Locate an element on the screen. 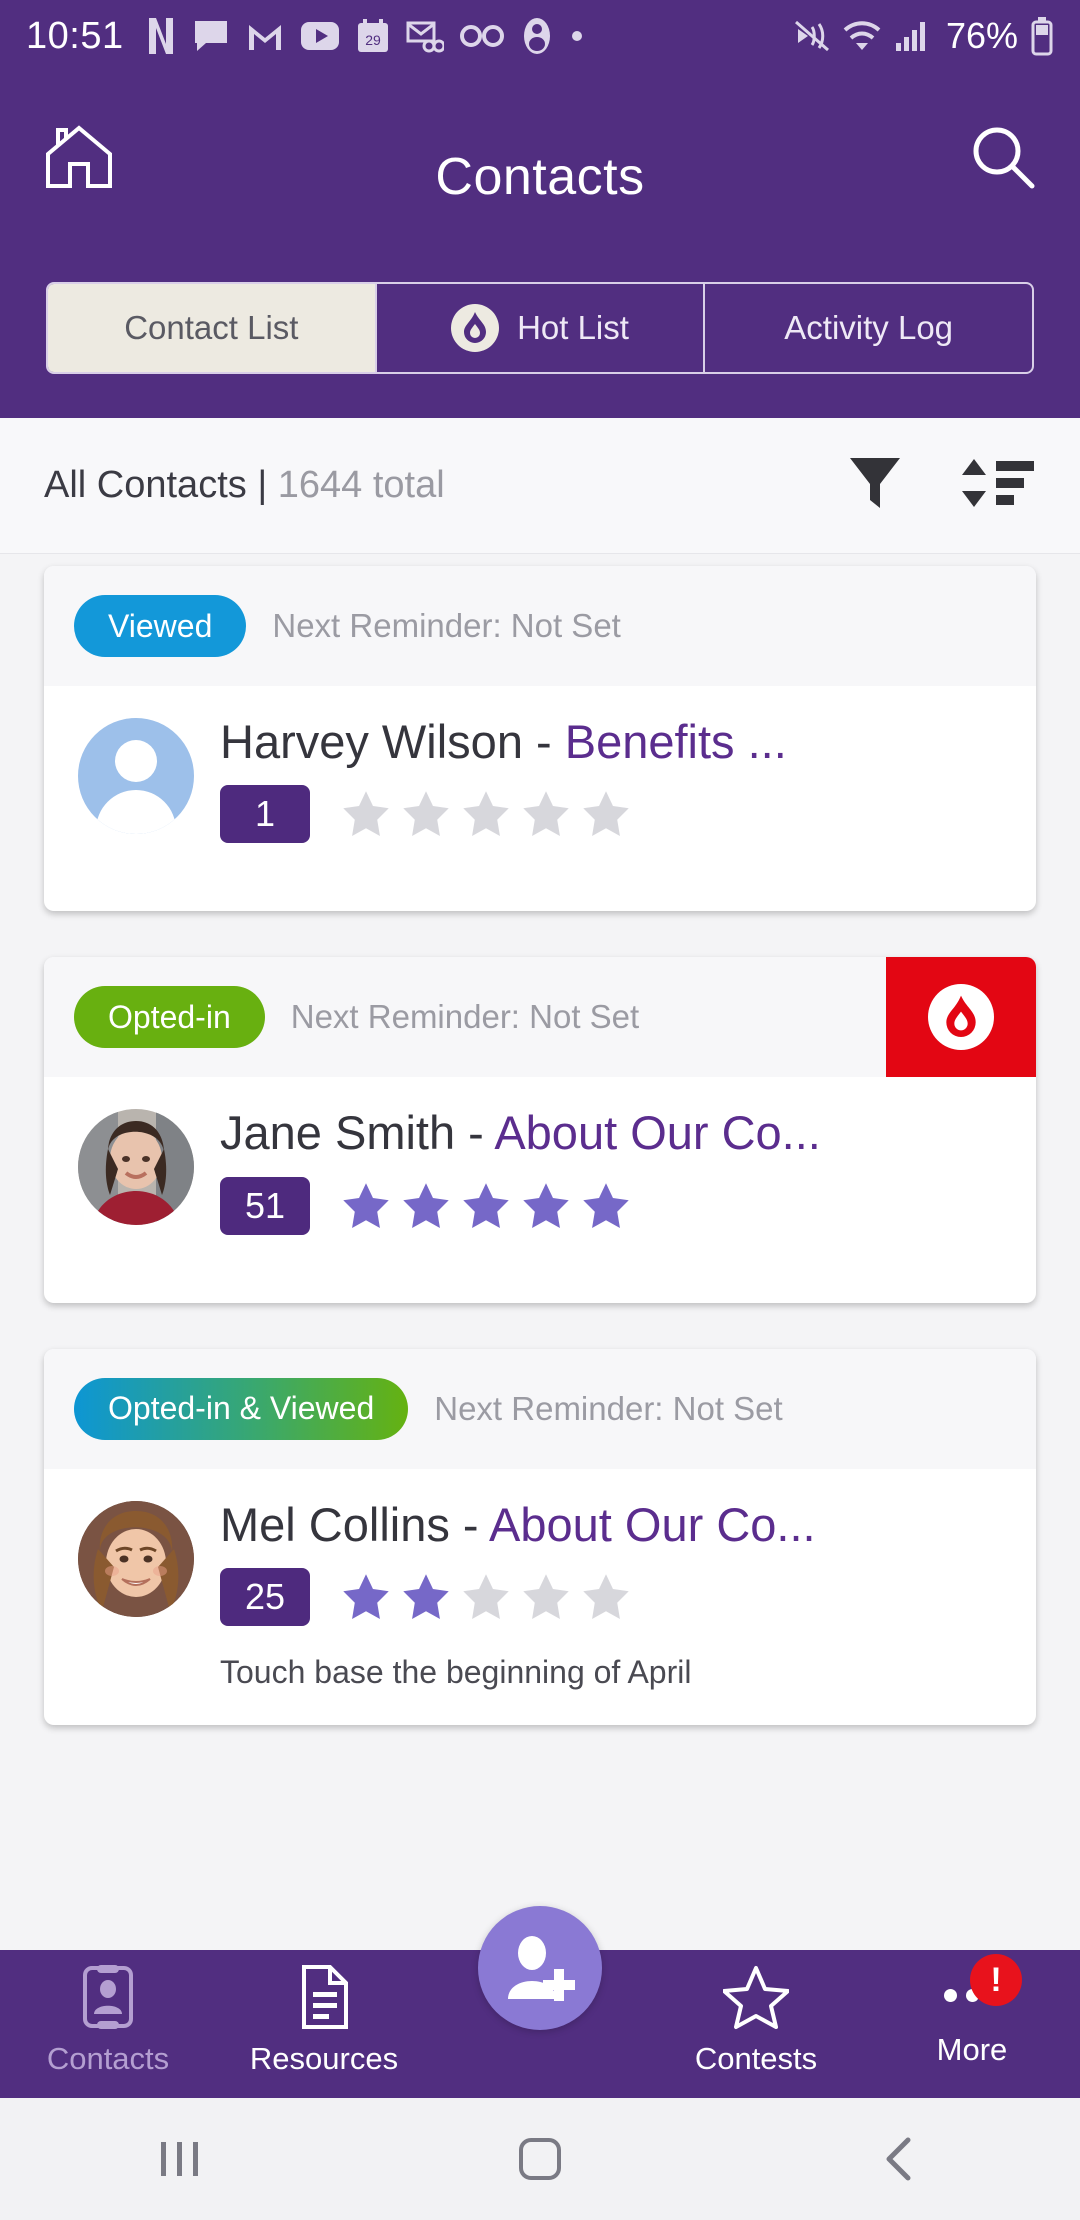 The image size is (1080, 2220). nav-label-more: More is located at coordinates (972, 2049).